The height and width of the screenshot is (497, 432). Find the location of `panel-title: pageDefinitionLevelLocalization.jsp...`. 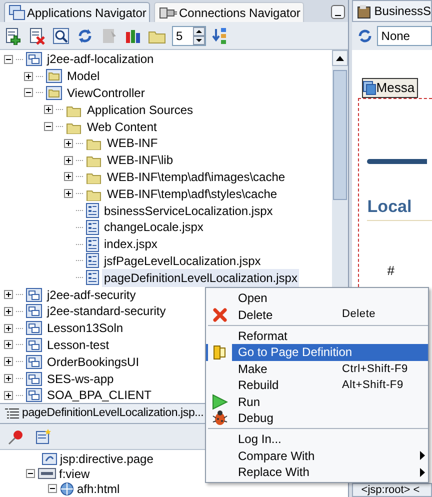

panel-title: pageDefinitionLevelLocalization.jsp... is located at coordinates (113, 413).